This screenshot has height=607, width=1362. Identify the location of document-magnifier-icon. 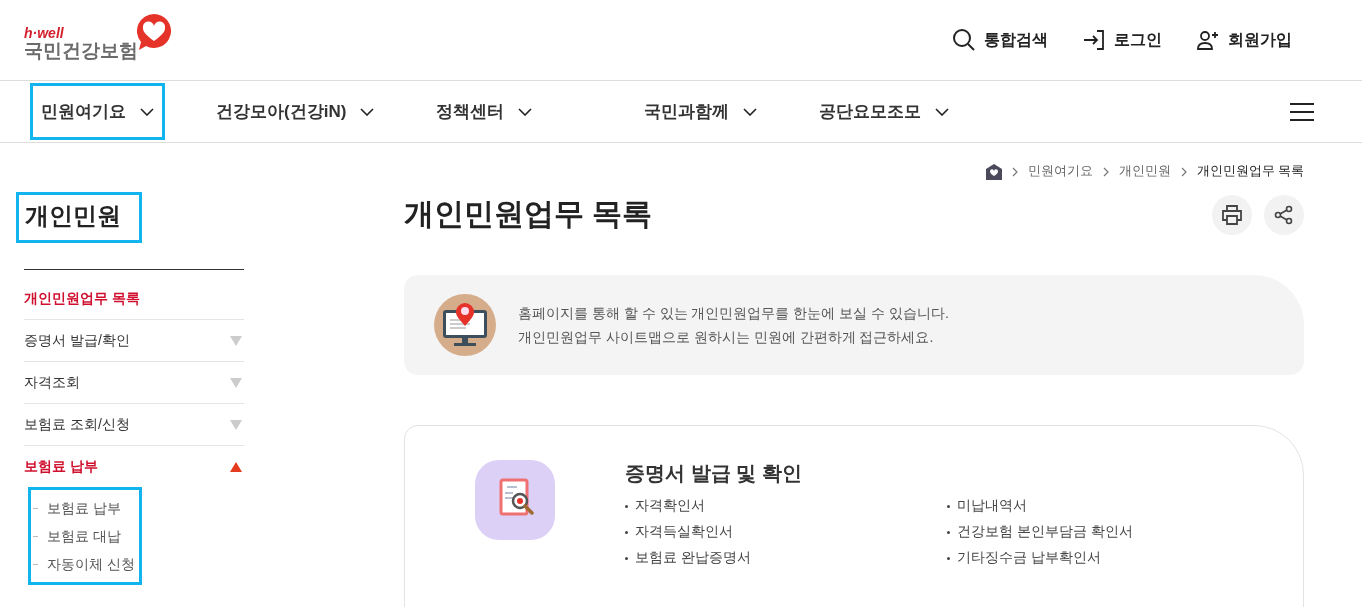
(515, 500).